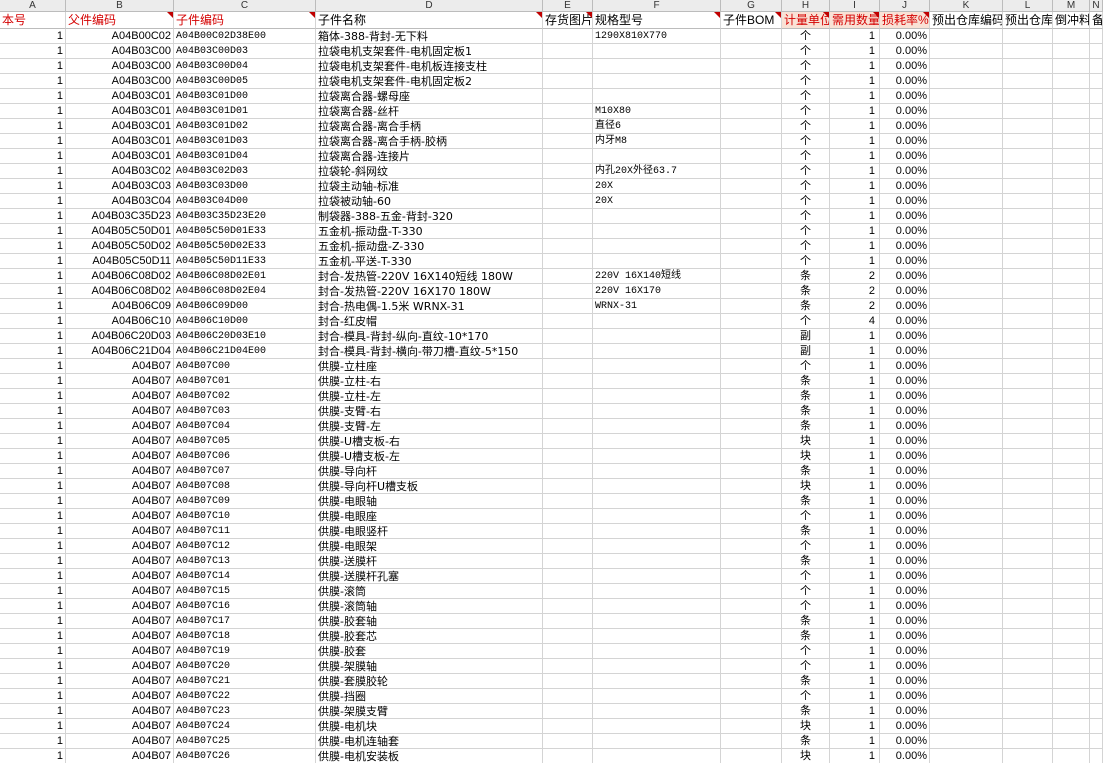 This screenshot has height=763, width=1103. What do you see at coordinates (551, 366) in the screenshot?
I see `table-row: 1 A04B07 A04B07C00 供膜-立柱座个 1 0.00%` at bounding box center [551, 366].